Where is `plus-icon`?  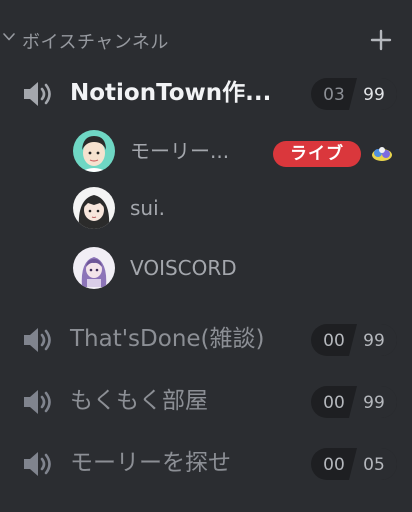
plus-icon is located at coordinates (381, 40).